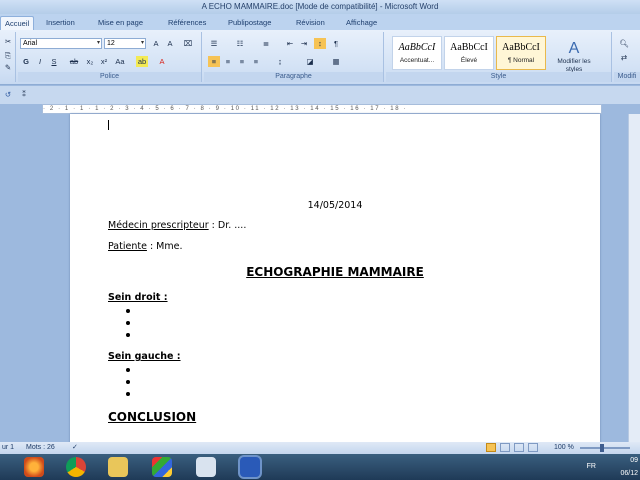  Describe the element at coordinates (564, 448) in the screenshot. I see `zoom-level: 100 %` at that location.